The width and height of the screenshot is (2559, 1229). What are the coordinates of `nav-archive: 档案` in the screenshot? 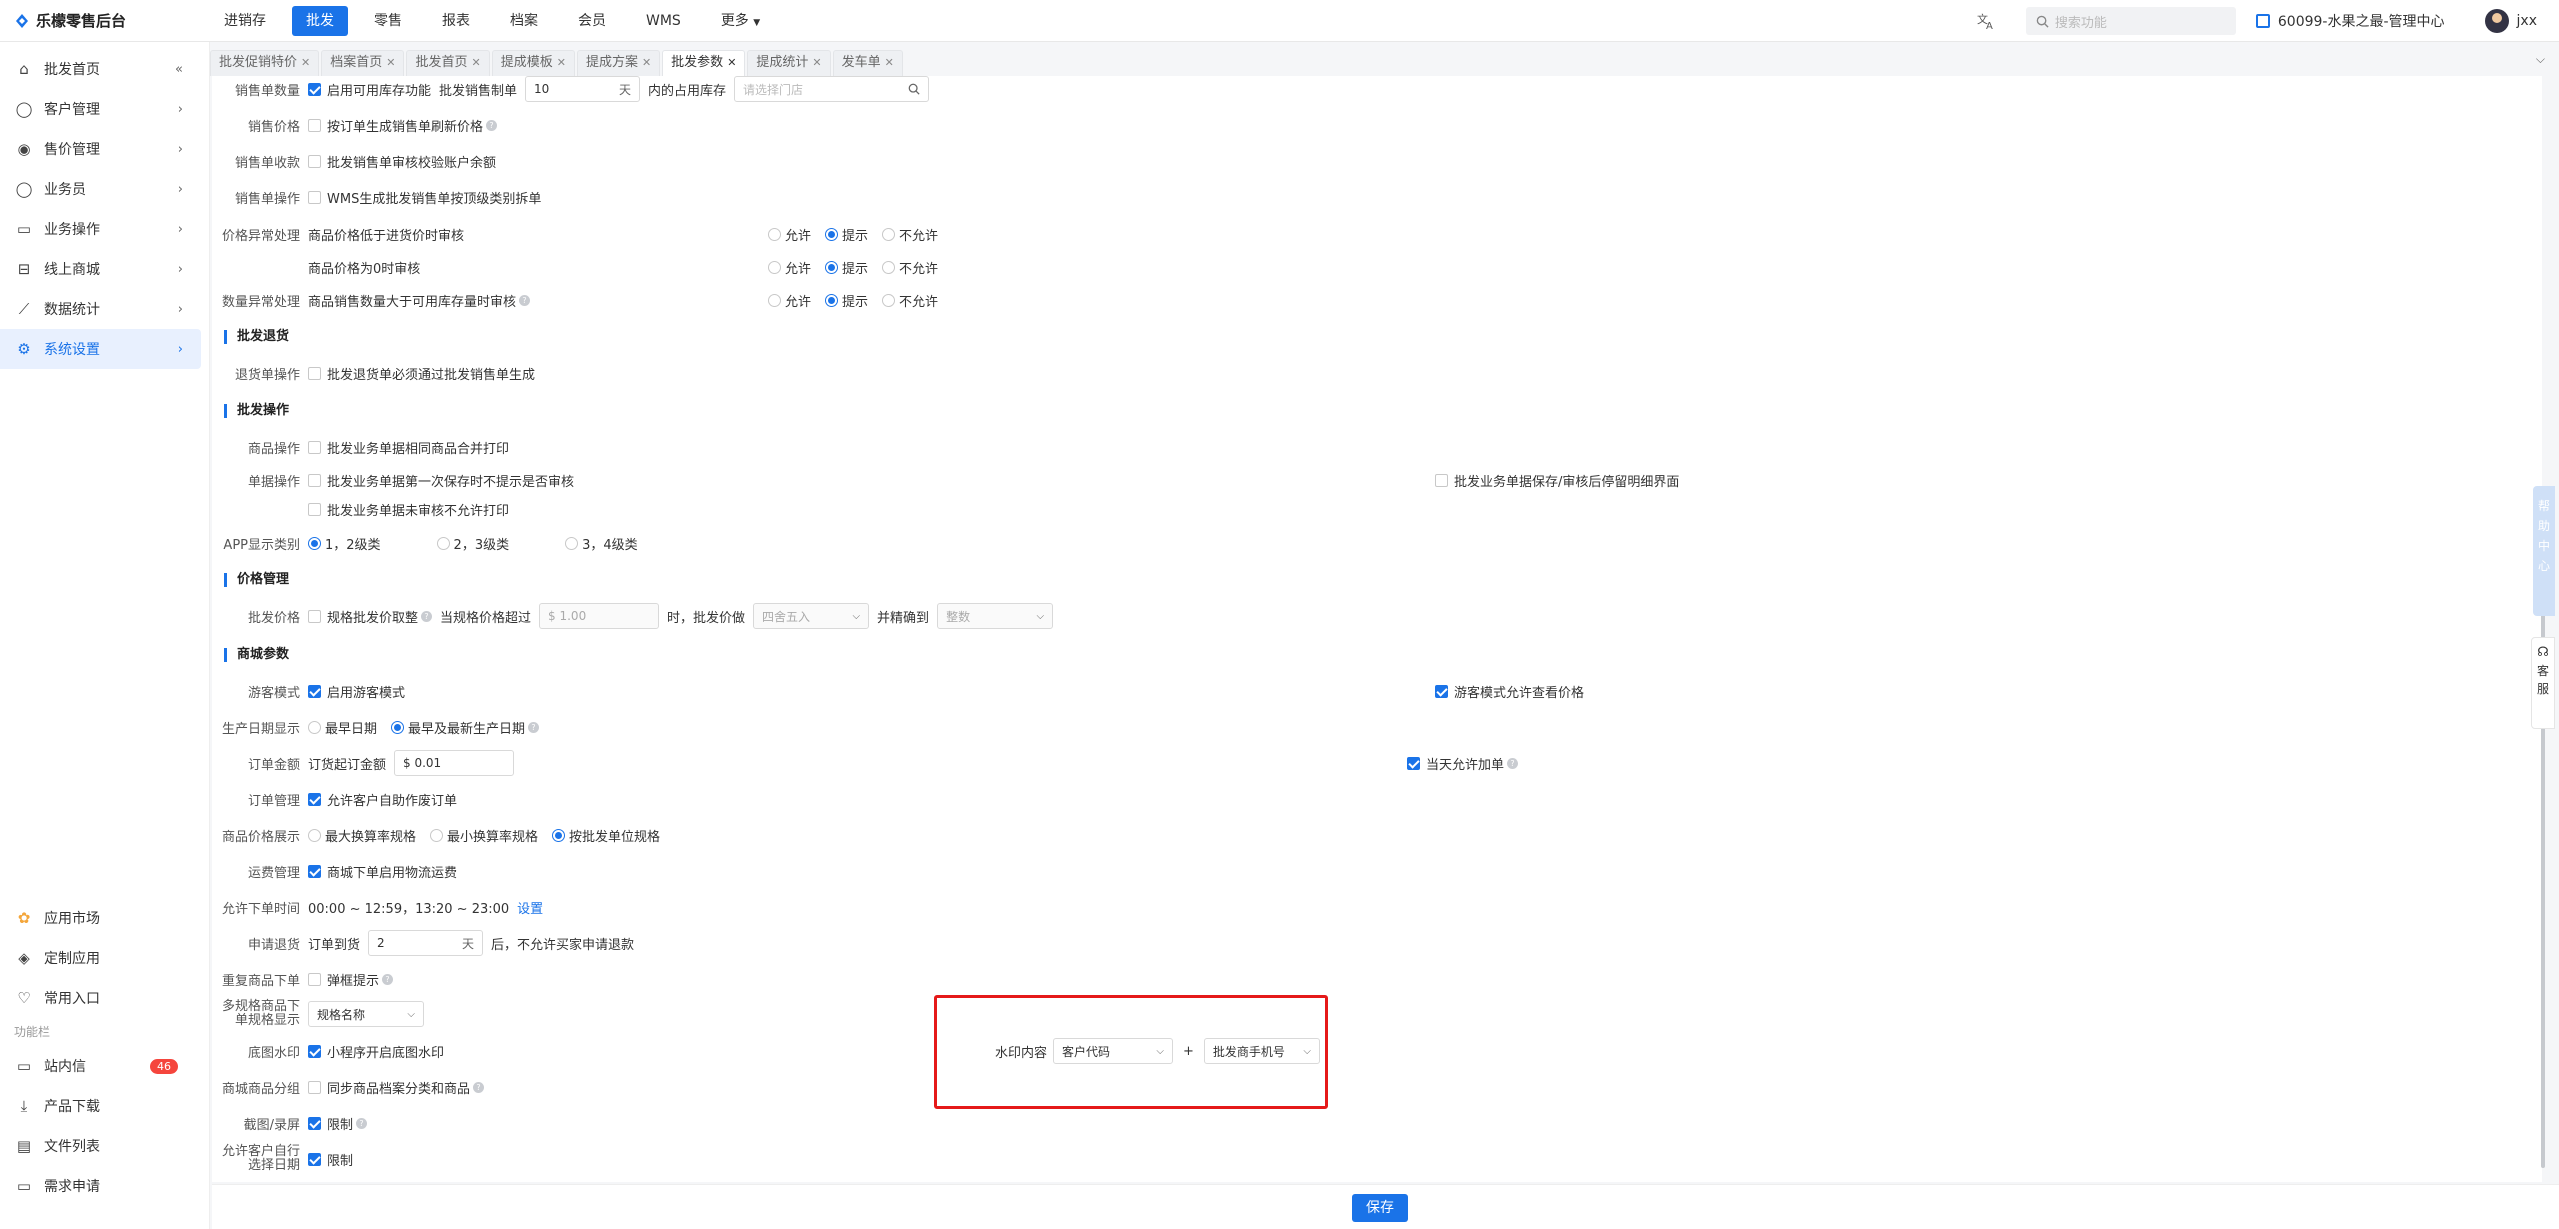 It's located at (524, 21).